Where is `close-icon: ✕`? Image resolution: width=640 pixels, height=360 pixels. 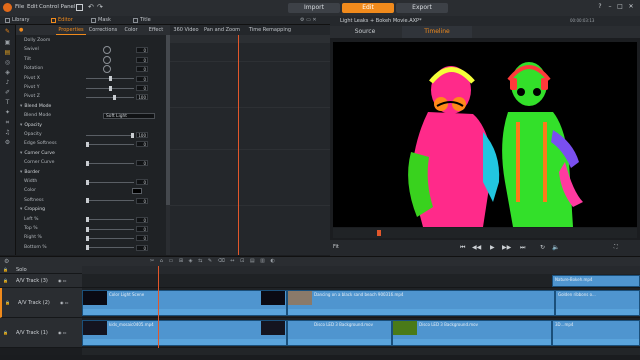 close-icon: ✕ is located at coordinates (631, 7).